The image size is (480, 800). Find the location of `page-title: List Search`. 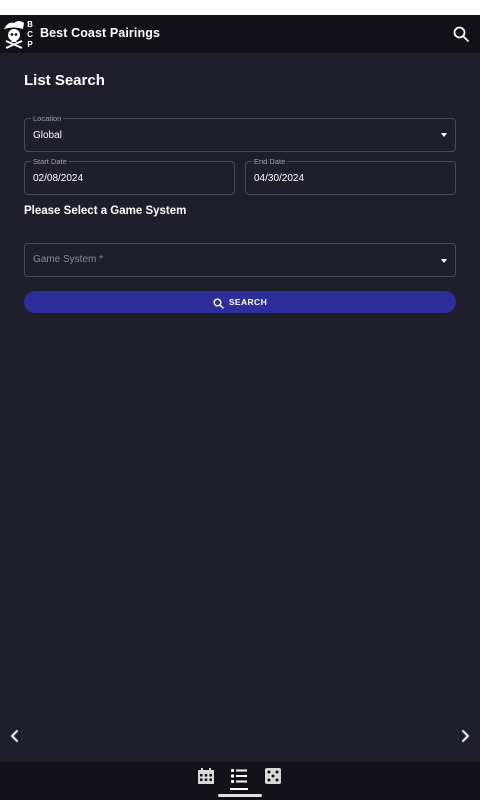

page-title: List Search is located at coordinates (64, 80).